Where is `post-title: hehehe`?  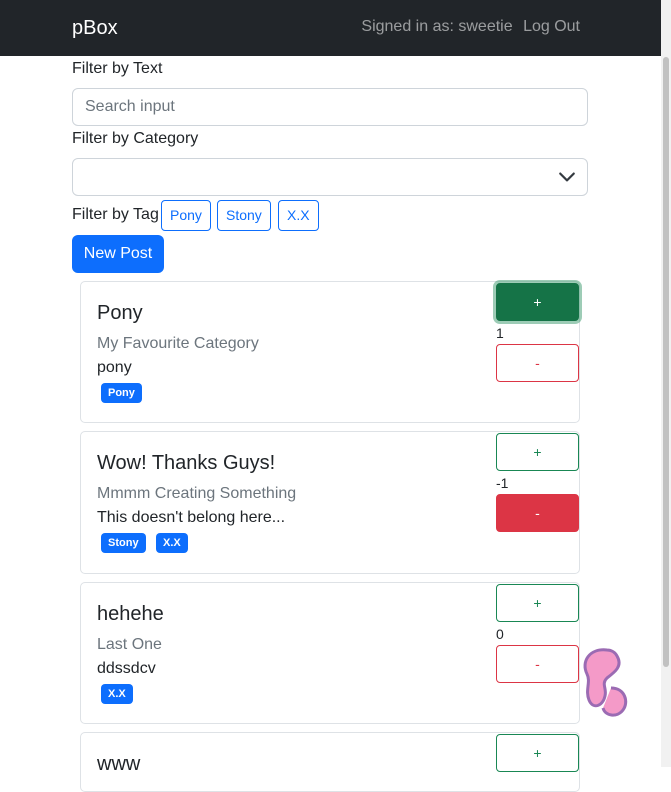
post-title: hehehe is located at coordinates (130, 614).